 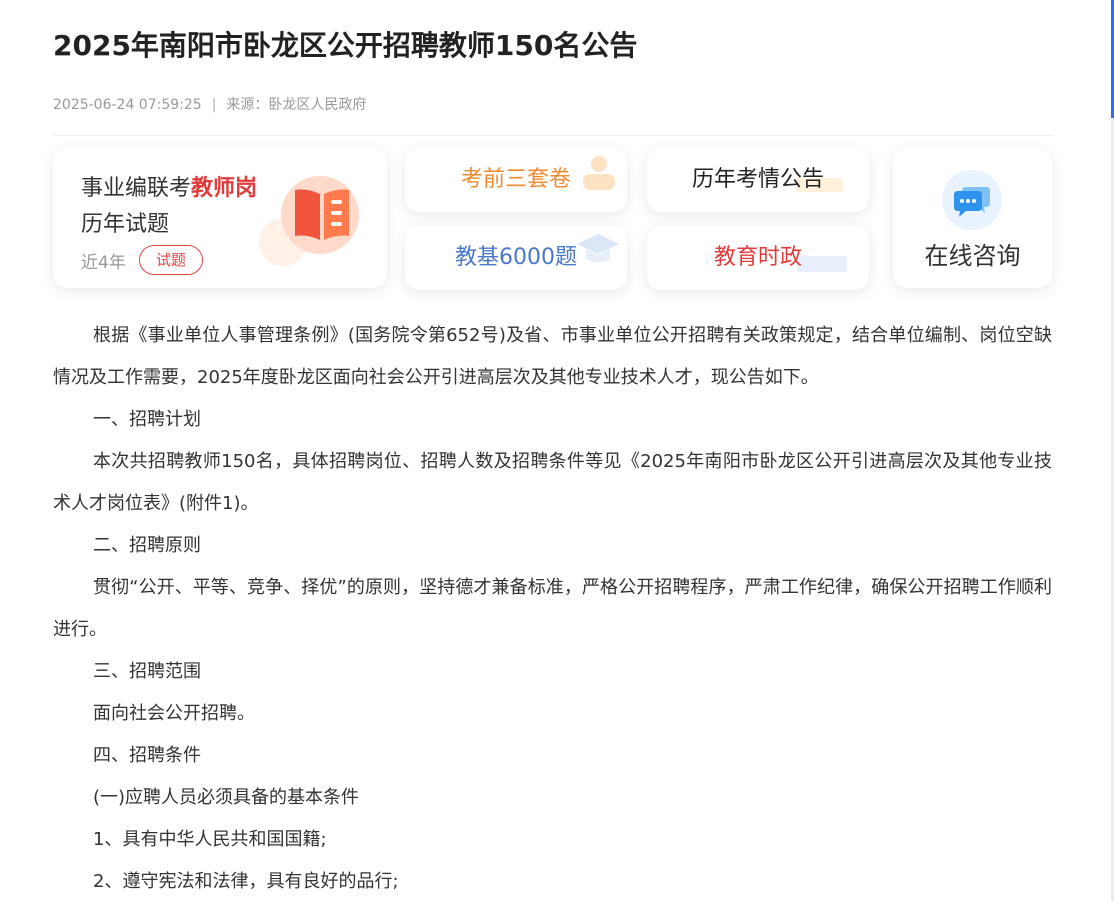 I want to click on promo-card-education-news: 教育时政, so click(x=758, y=258).